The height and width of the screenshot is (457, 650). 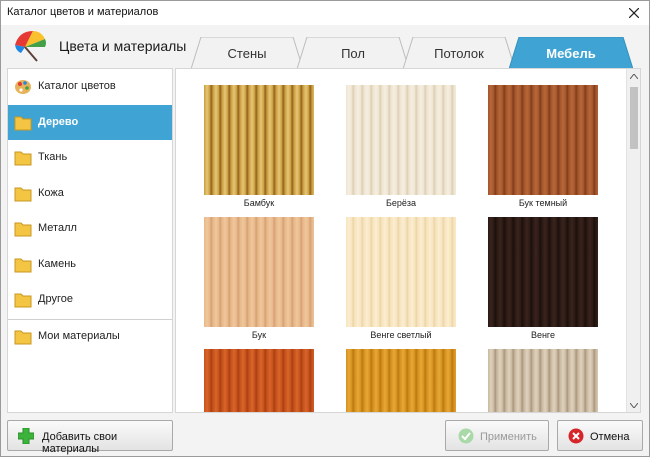 I want to click on material-tile: Бамбук, so click(x=259, y=146).